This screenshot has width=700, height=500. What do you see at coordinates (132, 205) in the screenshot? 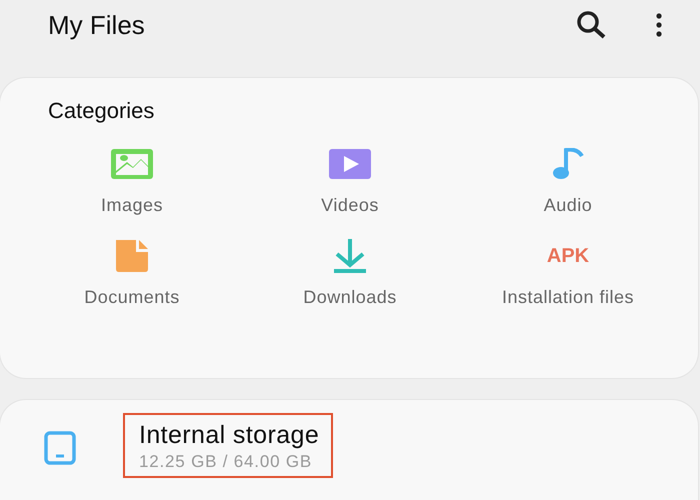
I see `category-item: Images` at bounding box center [132, 205].